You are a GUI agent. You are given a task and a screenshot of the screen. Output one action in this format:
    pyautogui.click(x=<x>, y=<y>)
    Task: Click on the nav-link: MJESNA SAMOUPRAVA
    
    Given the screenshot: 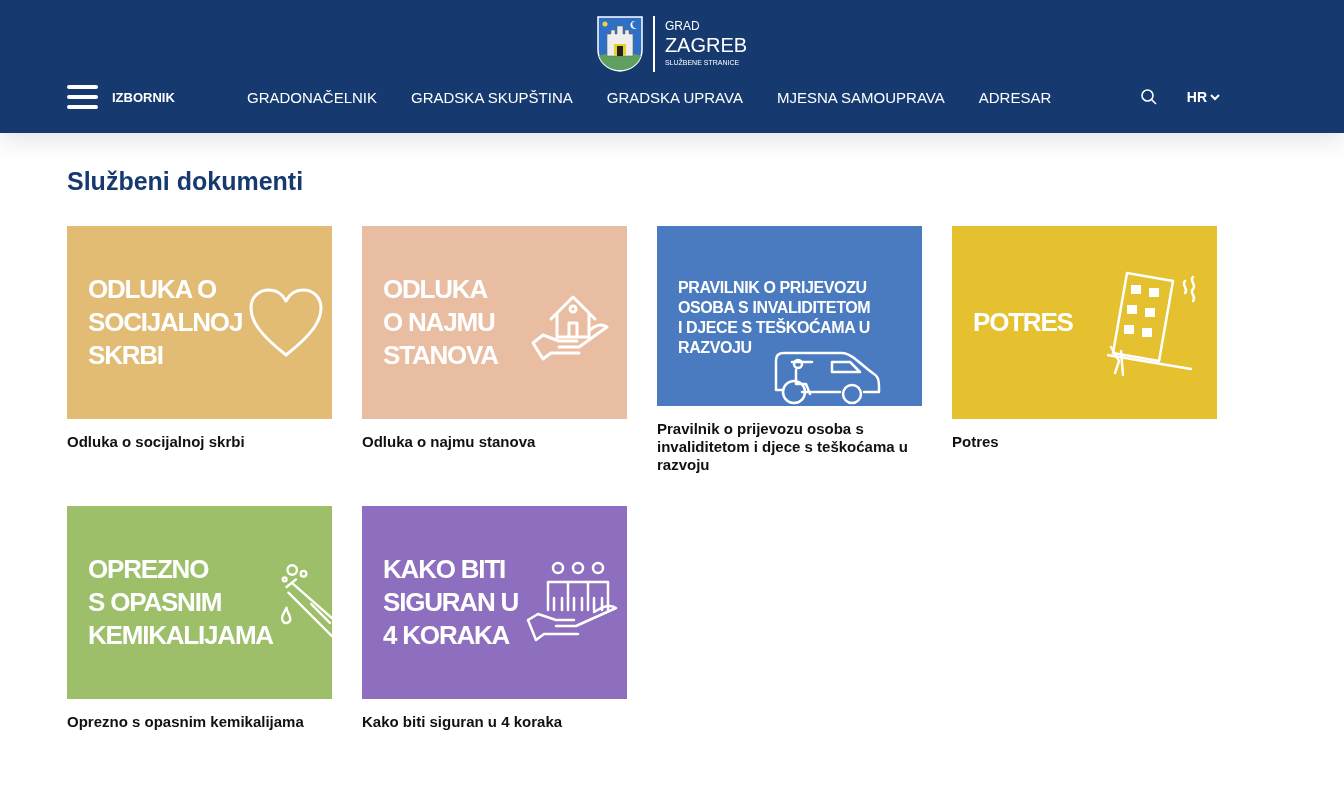 What is the action you would take?
    pyautogui.click(x=860, y=97)
    